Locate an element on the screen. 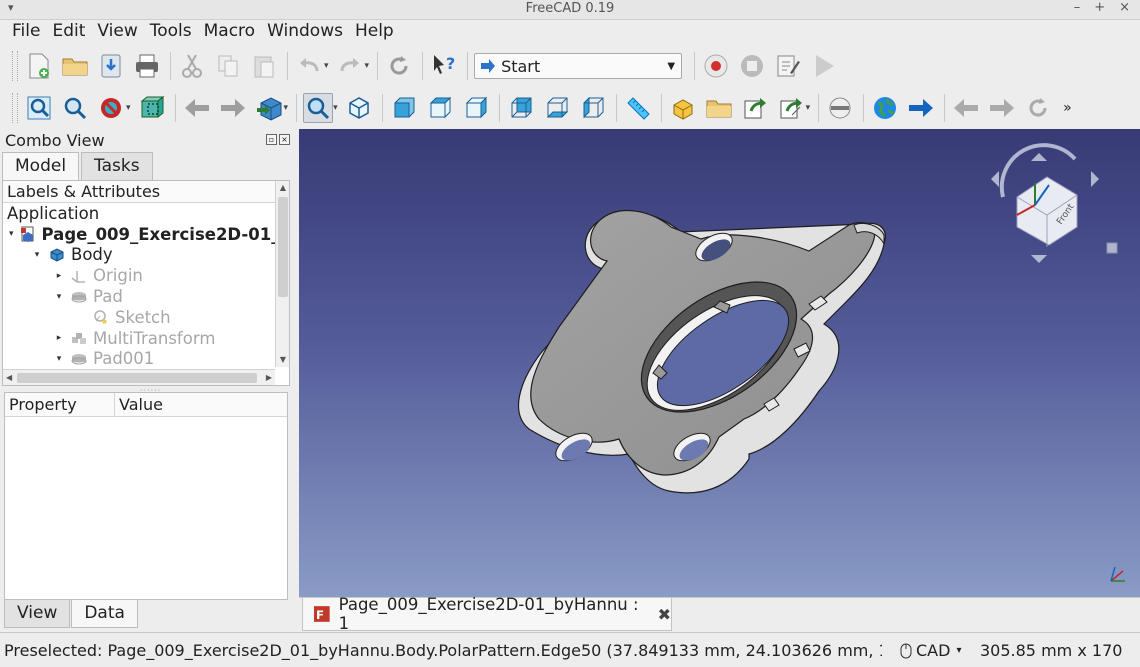 Image resolution: width=1140 pixels, height=667 pixels. web-globe-icon is located at coordinates (885, 108).